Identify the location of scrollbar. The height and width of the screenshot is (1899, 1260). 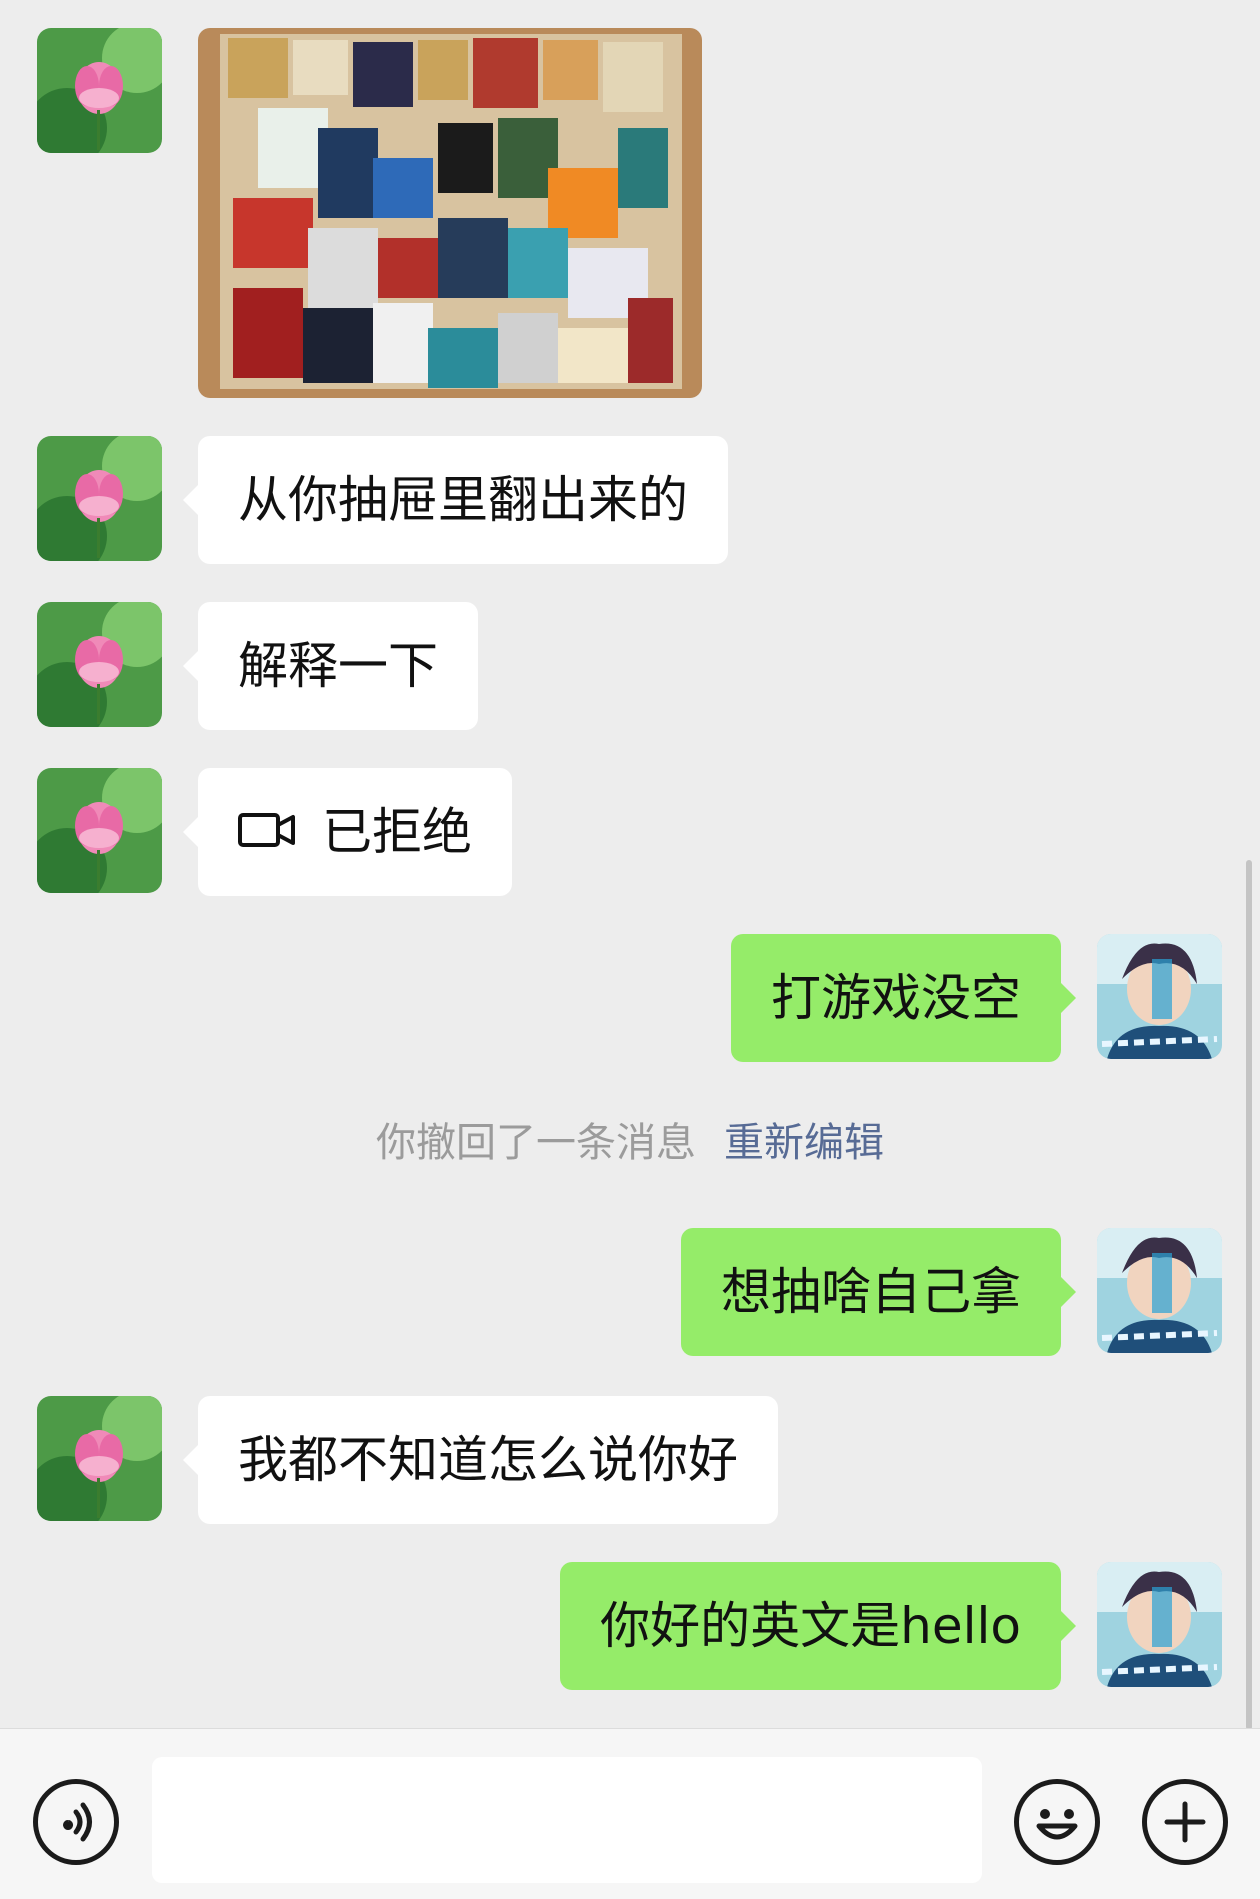
(1249, 1295).